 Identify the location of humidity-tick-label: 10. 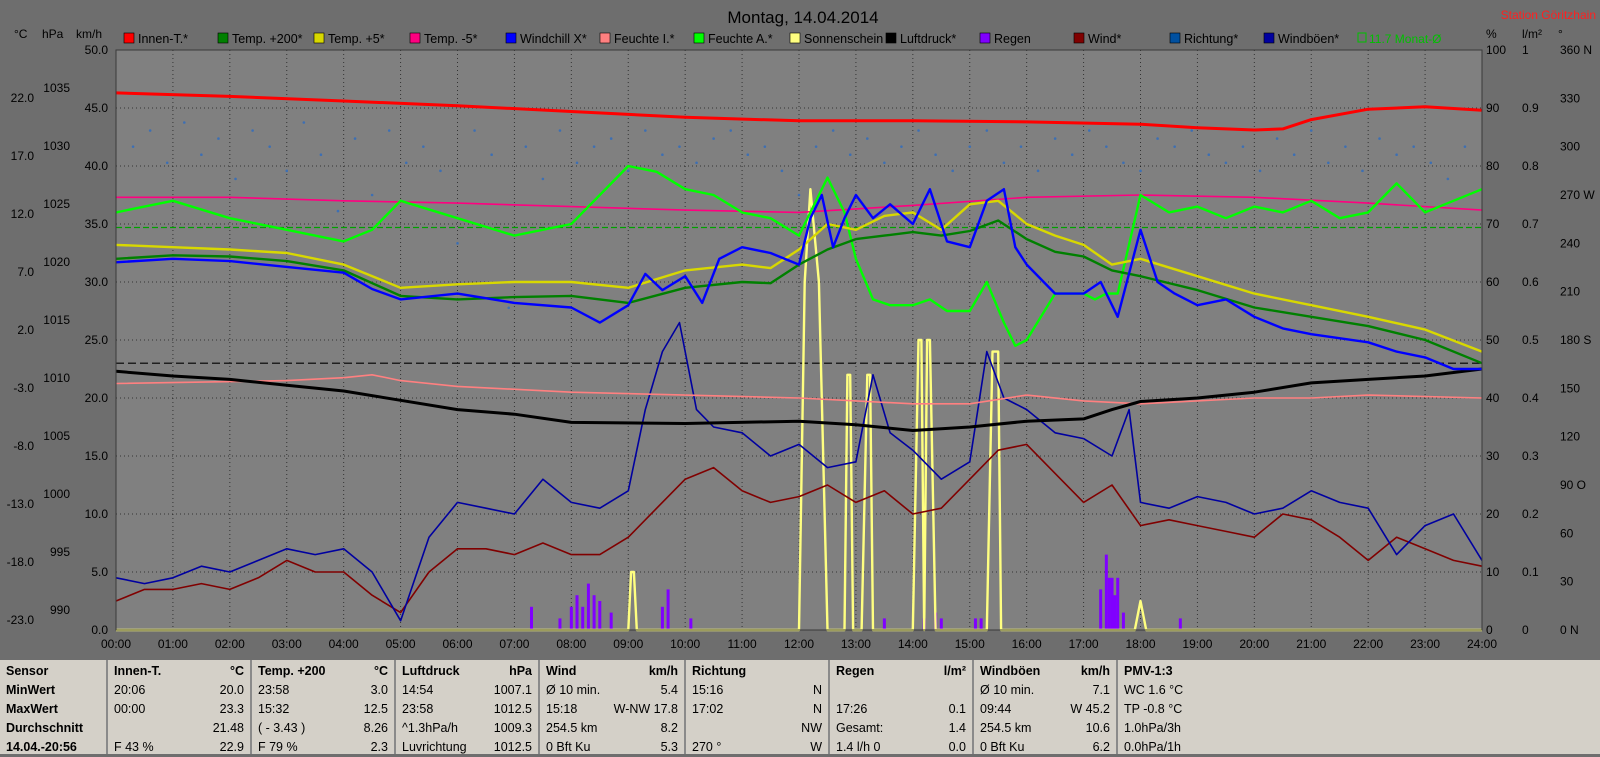
(1493, 572).